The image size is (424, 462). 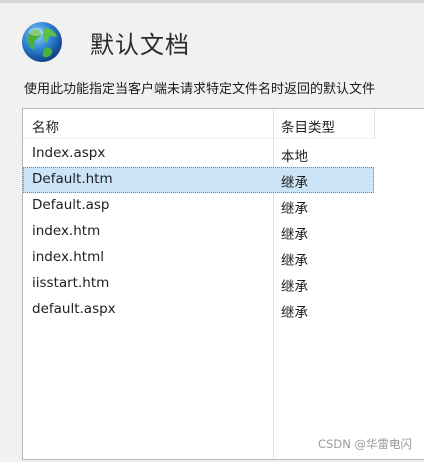 I want to click on table-row: default.aspx 继承, so click(x=198, y=310).